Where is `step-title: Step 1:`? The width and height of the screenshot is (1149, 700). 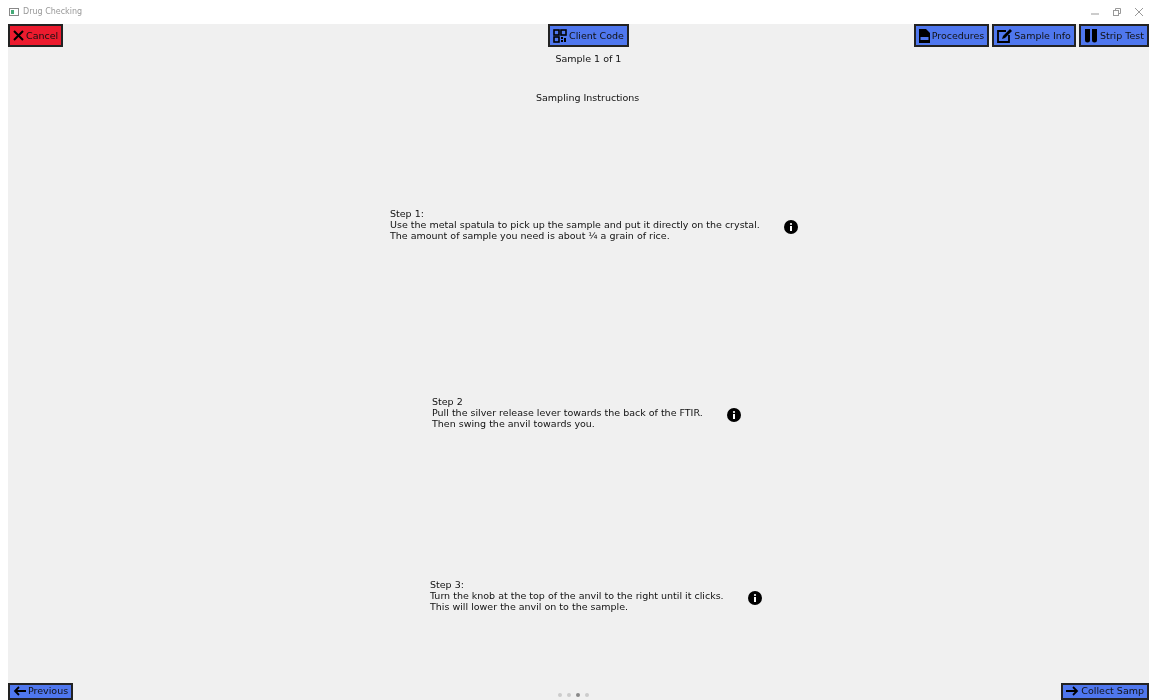
step-title: Step 1: is located at coordinates (407, 213).